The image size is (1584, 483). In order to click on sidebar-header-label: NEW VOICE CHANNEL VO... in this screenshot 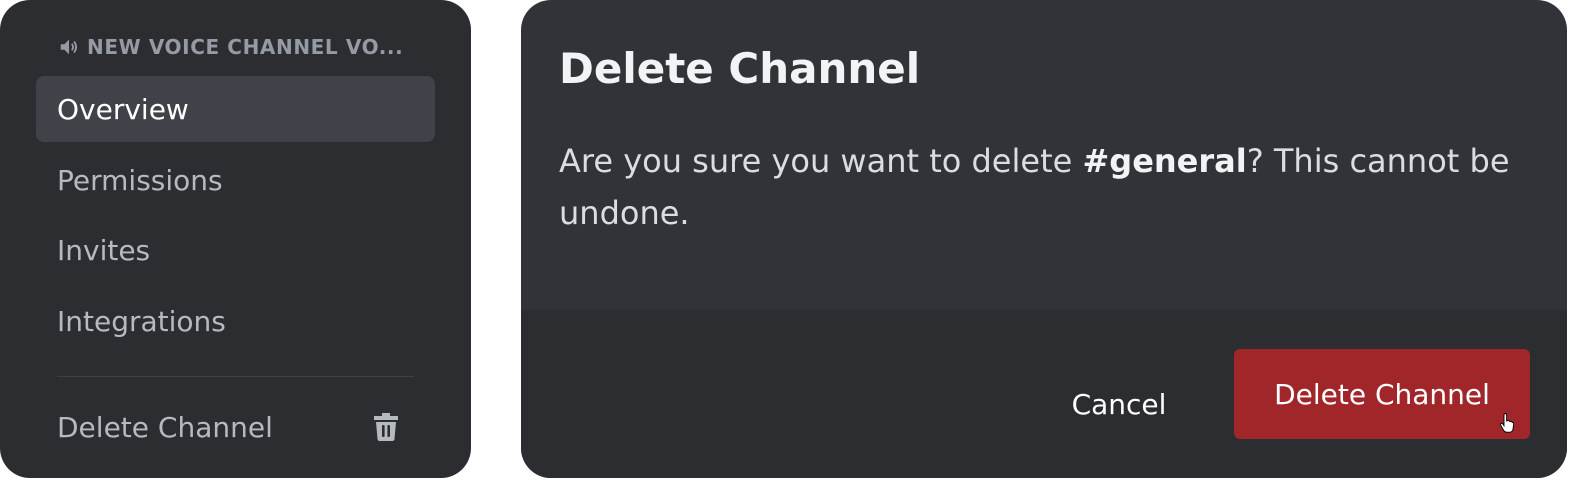, I will do `click(245, 47)`.